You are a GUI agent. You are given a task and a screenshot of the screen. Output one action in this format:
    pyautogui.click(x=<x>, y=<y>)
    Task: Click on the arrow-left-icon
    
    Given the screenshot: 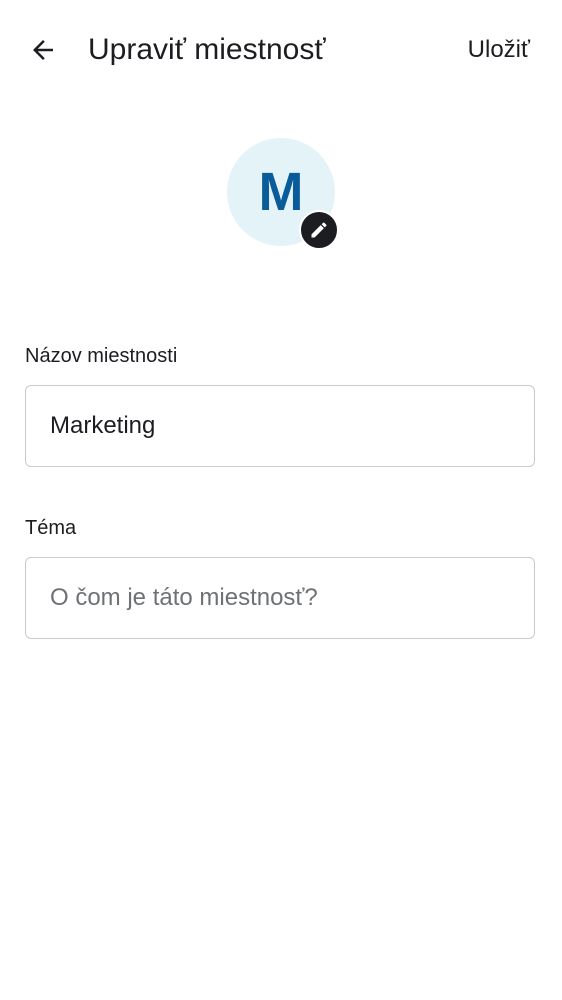 What is the action you would take?
    pyautogui.click(x=43, y=50)
    